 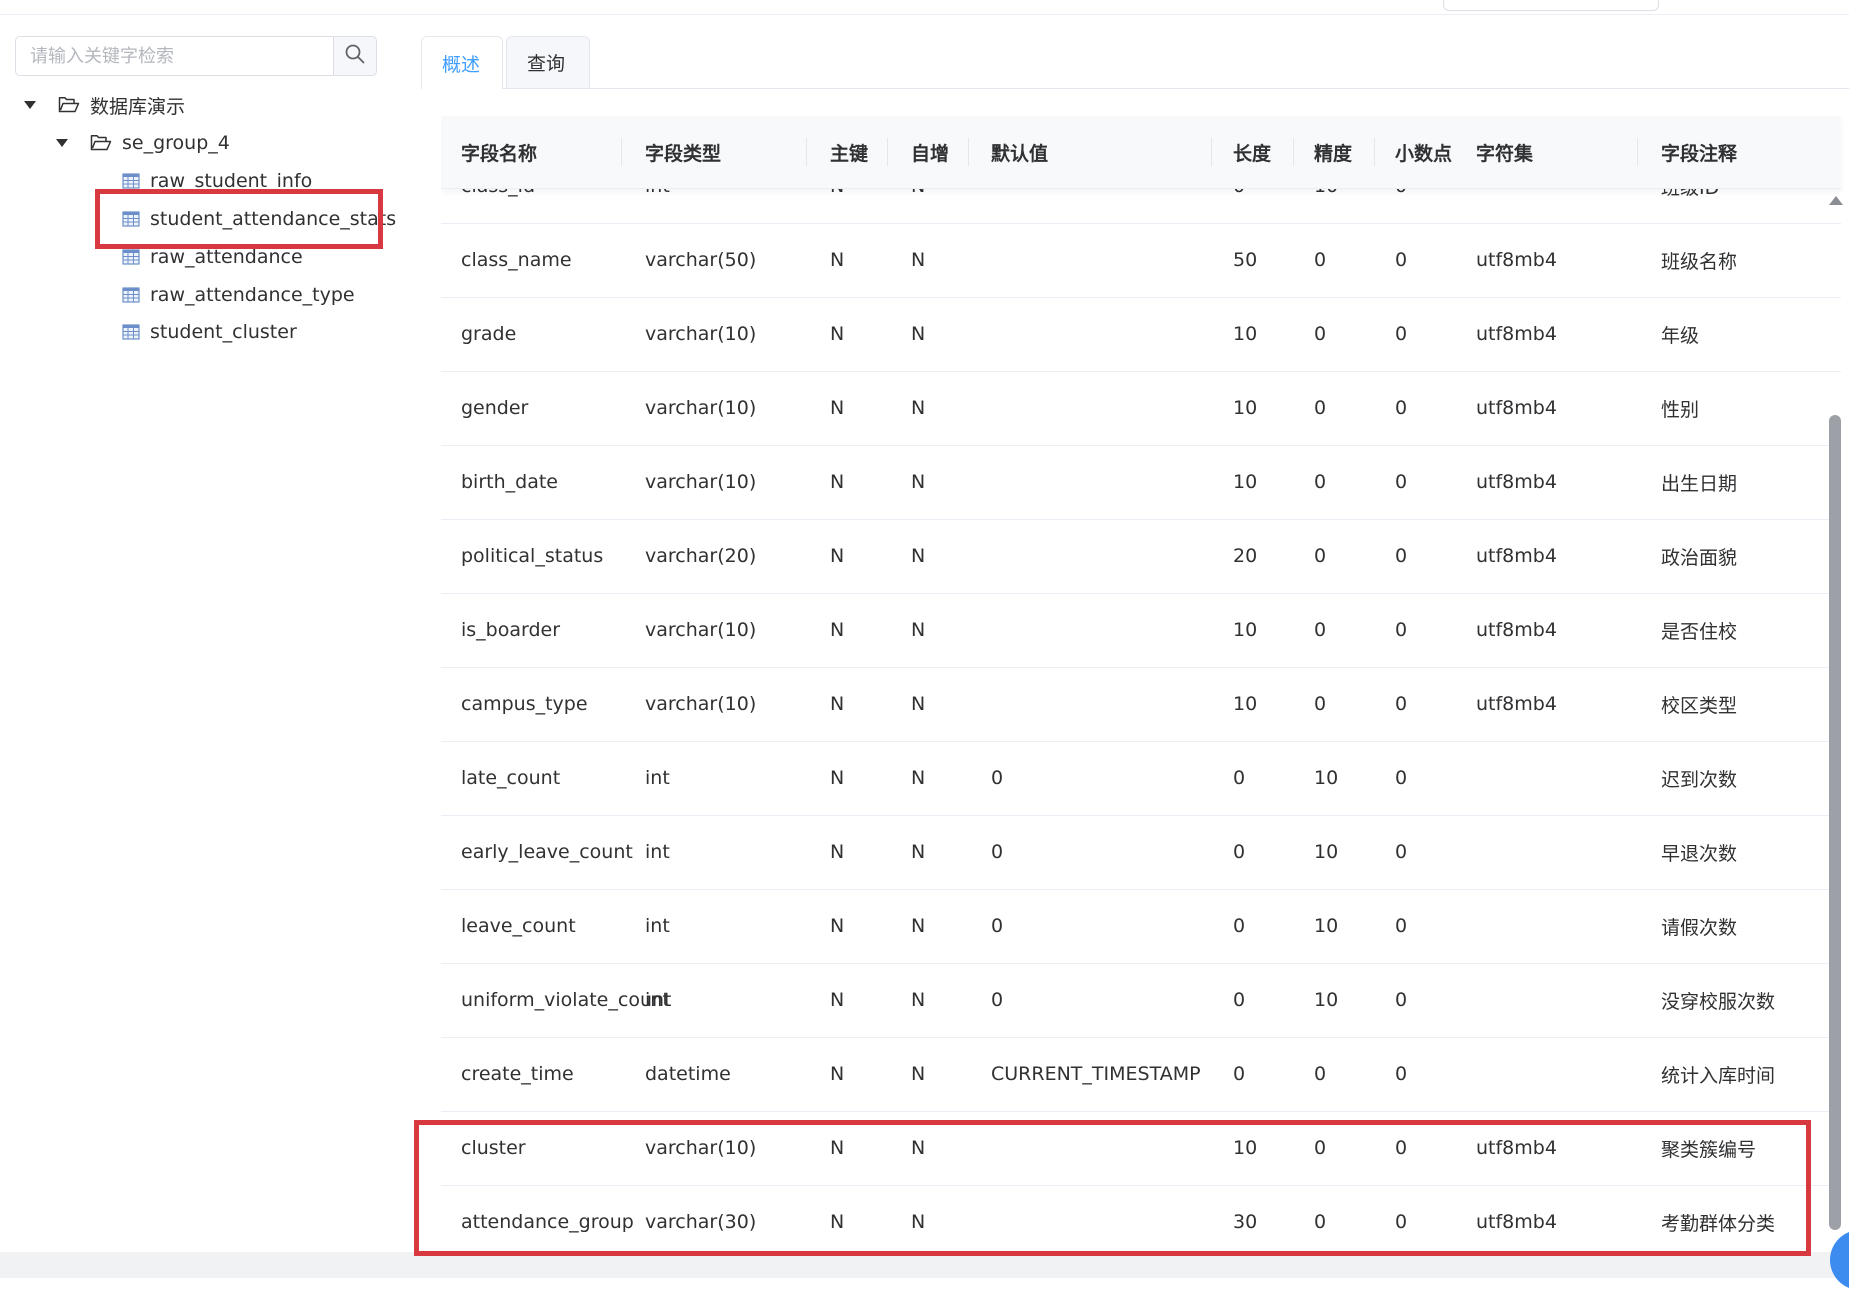 I want to click on tree-table-label: student_cluster, so click(x=223, y=332).